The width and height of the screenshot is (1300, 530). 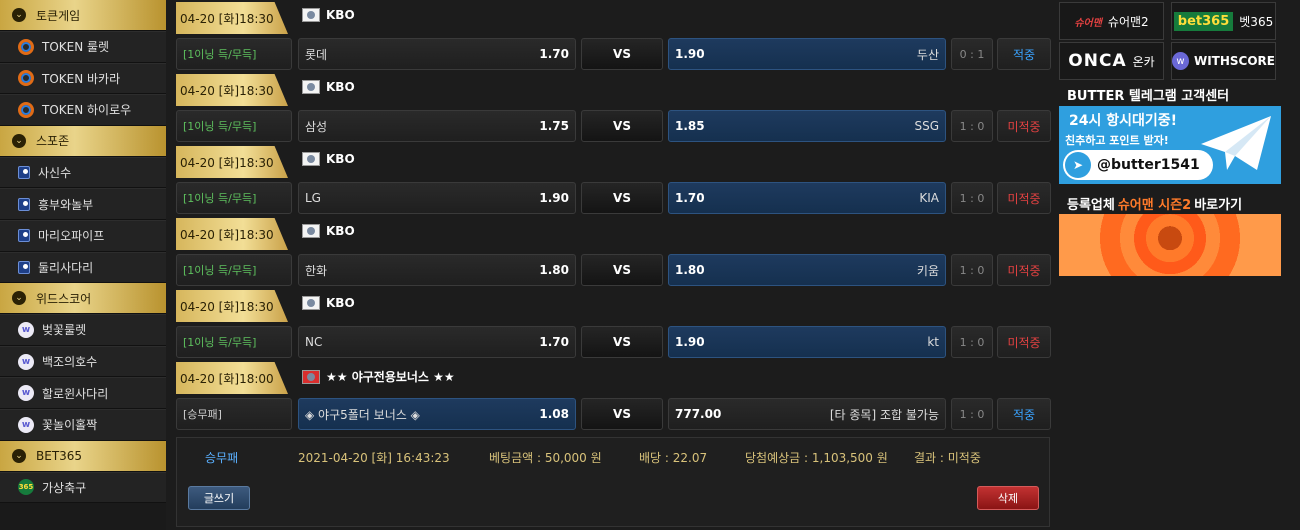 What do you see at coordinates (66, 267) in the screenshot?
I see `sidebar-item-label: 둘리사다리` at bounding box center [66, 267].